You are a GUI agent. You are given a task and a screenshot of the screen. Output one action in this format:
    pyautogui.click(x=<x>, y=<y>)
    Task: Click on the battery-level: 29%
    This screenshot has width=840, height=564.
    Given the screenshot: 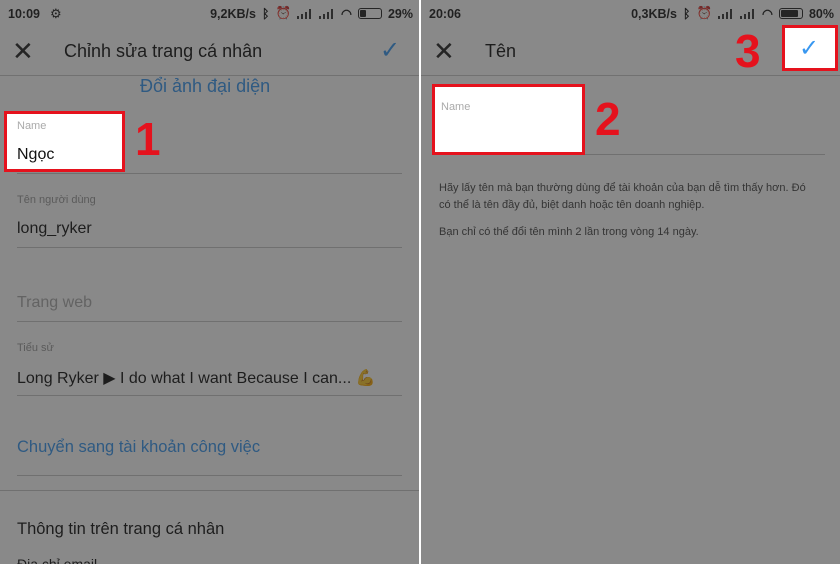 What is the action you would take?
    pyautogui.click(x=400, y=13)
    